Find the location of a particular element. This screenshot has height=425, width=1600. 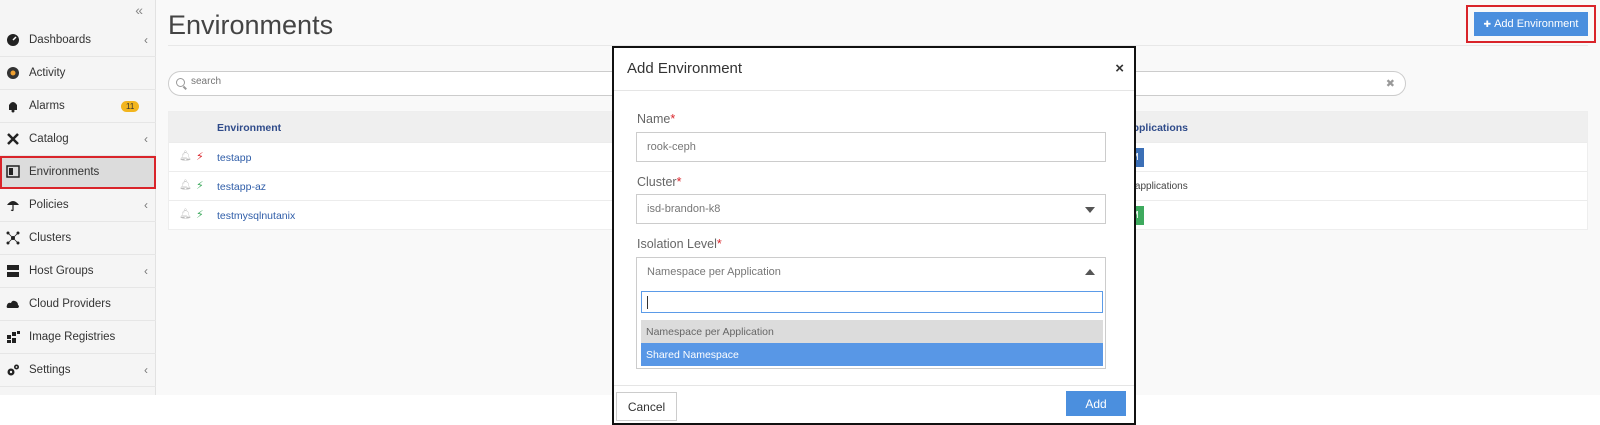

sidebar-item-clusters: Clusters is located at coordinates (78, 238).